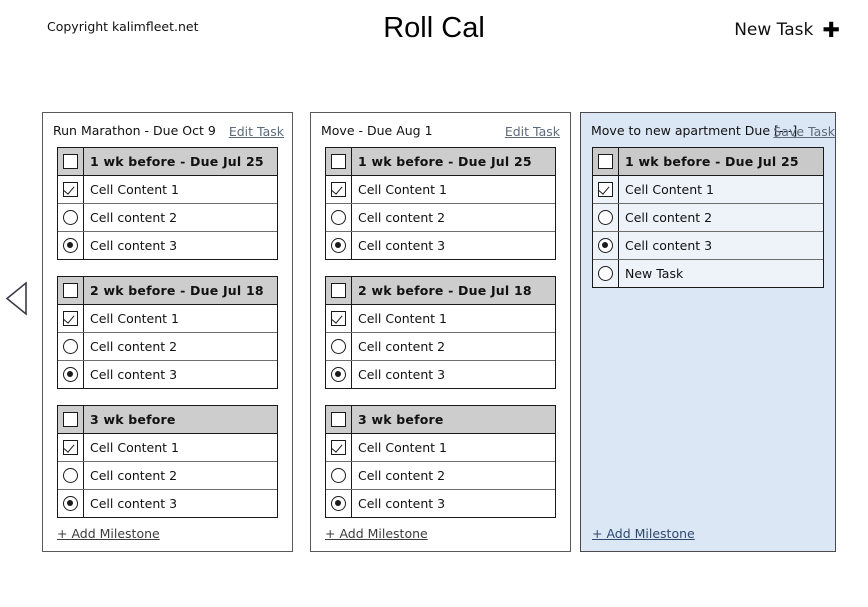  Describe the element at coordinates (804, 131) in the screenshot. I see `save-task-link: Save Task` at that location.